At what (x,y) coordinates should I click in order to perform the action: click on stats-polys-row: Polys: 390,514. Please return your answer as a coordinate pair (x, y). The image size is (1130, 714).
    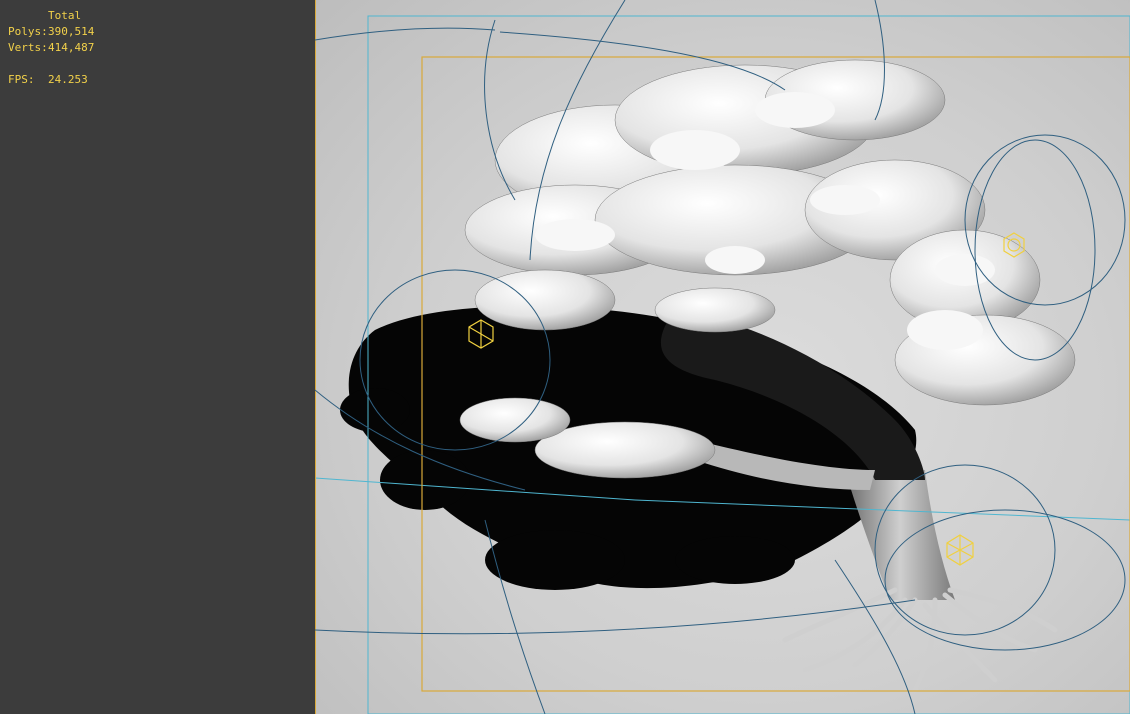
    Looking at the image, I should click on (51, 32).